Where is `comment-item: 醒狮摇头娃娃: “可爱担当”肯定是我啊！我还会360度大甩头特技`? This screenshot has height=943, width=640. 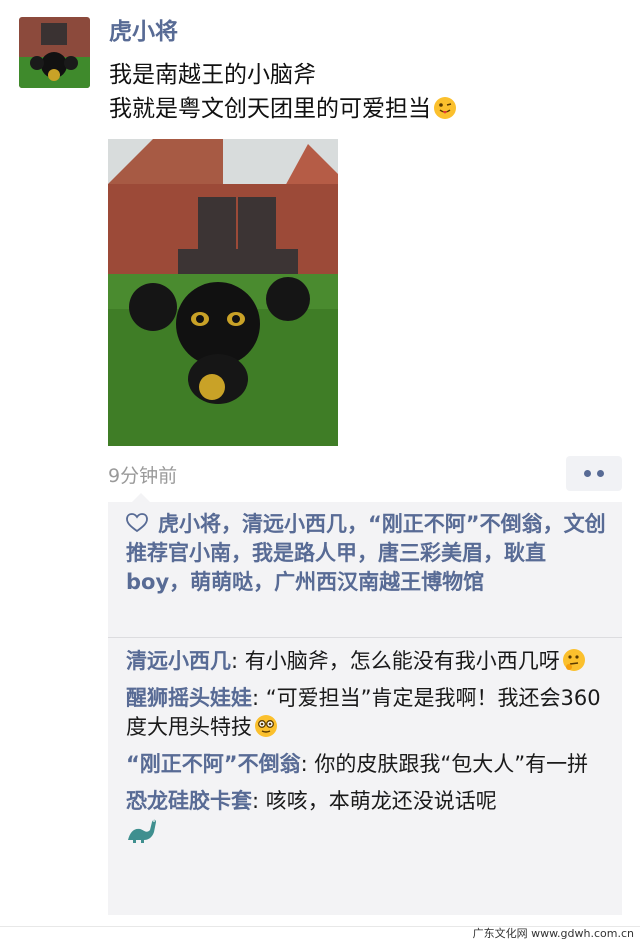
comment-item: 醒狮摇头娃娃: “可爱担当”肯定是我啊！我还会360度大甩头特技 is located at coordinates (370, 713).